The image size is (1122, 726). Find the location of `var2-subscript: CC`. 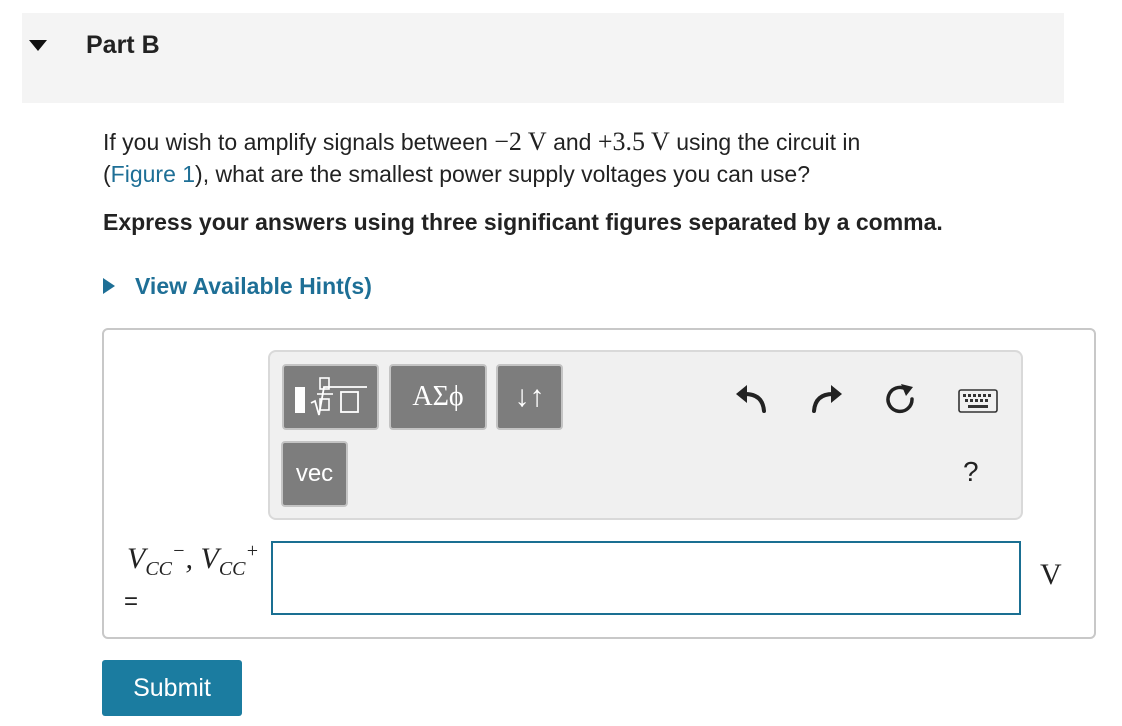

var2-subscript: CC is located at coordinates (232, 569).